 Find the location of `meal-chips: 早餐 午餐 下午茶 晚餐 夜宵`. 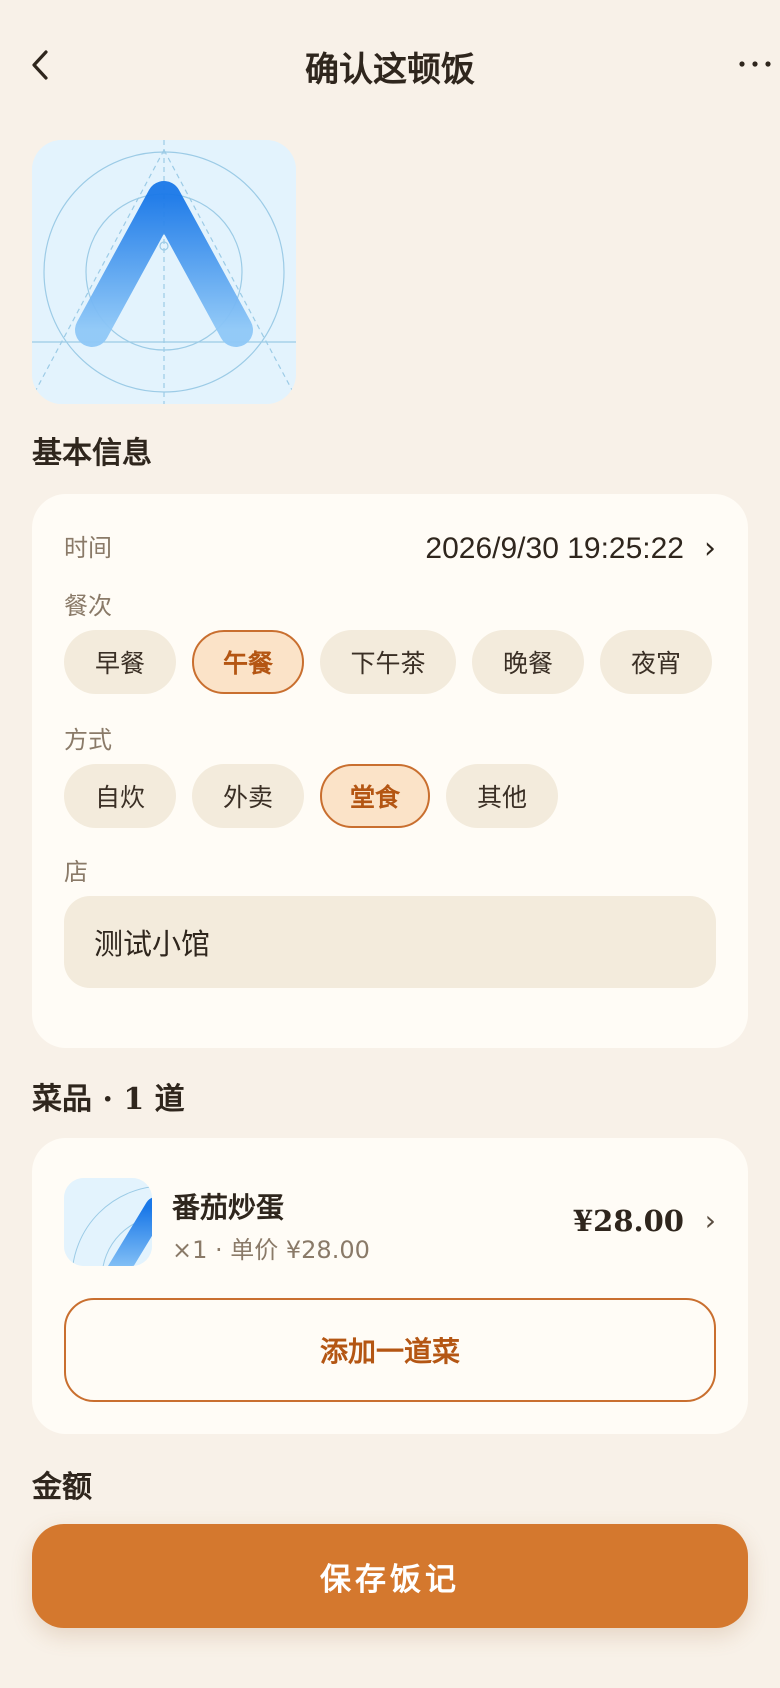

meal-chips: 早餐 午餐 下午茶 晚餐 夜宵 is located at coordinates (388, 662).